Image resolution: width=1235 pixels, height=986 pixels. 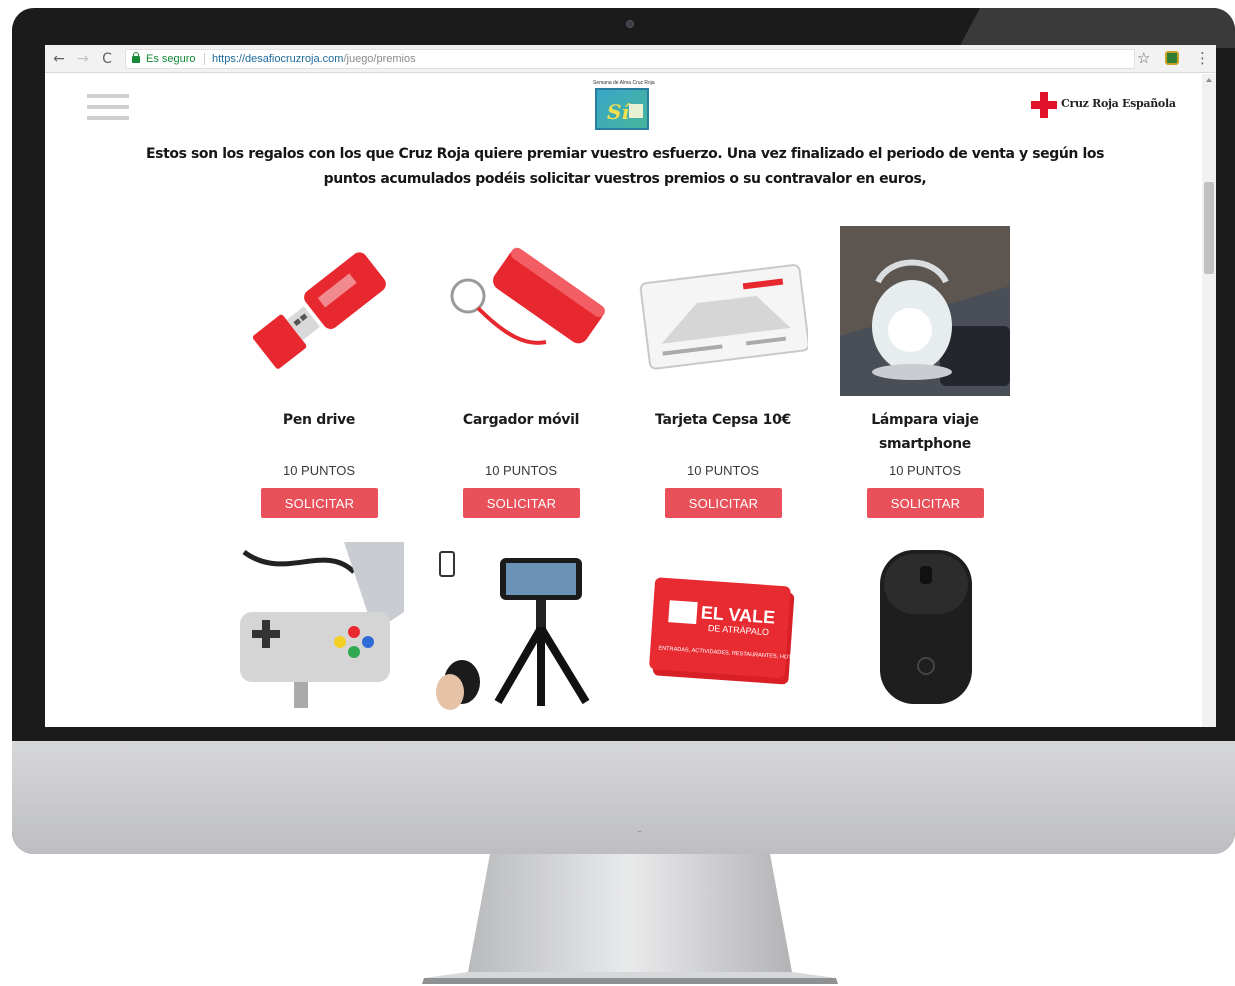 I want to click on wireless-mouse-icon, so click(x=926, y=627).